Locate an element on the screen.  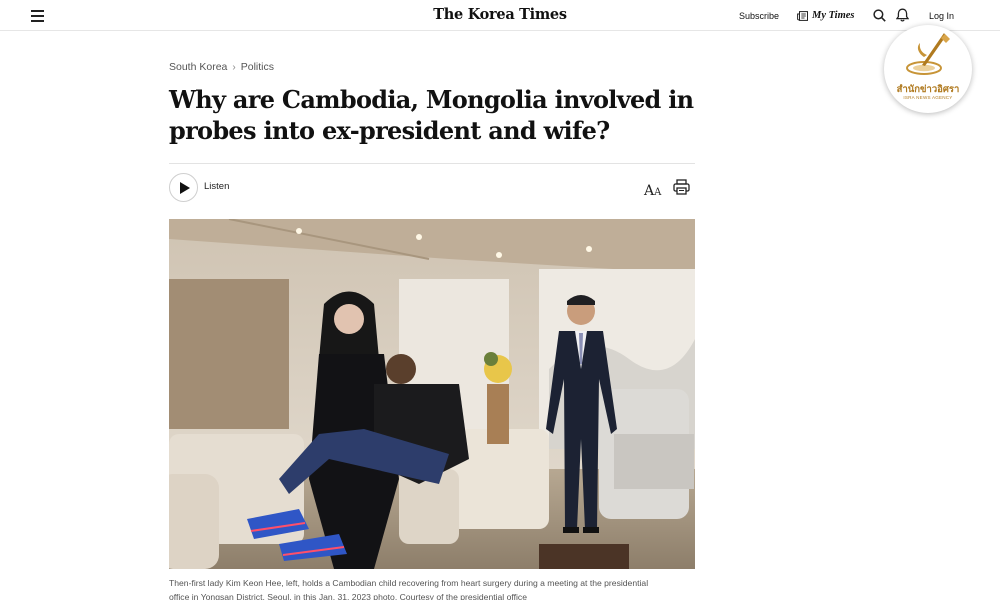
my-times-link: My Times is located at coordinates (825, 15).